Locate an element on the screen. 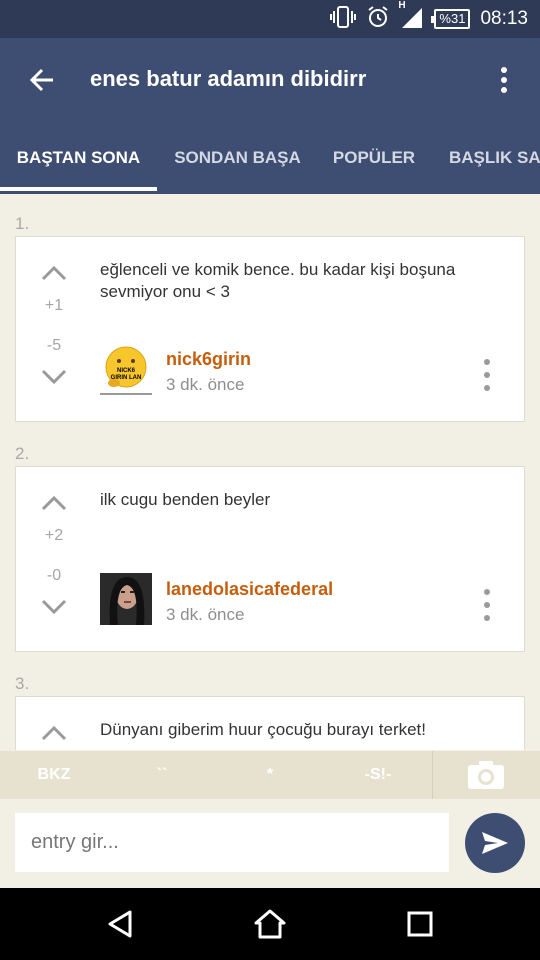  triangle-back-icon is located at coordinates (120, 924).